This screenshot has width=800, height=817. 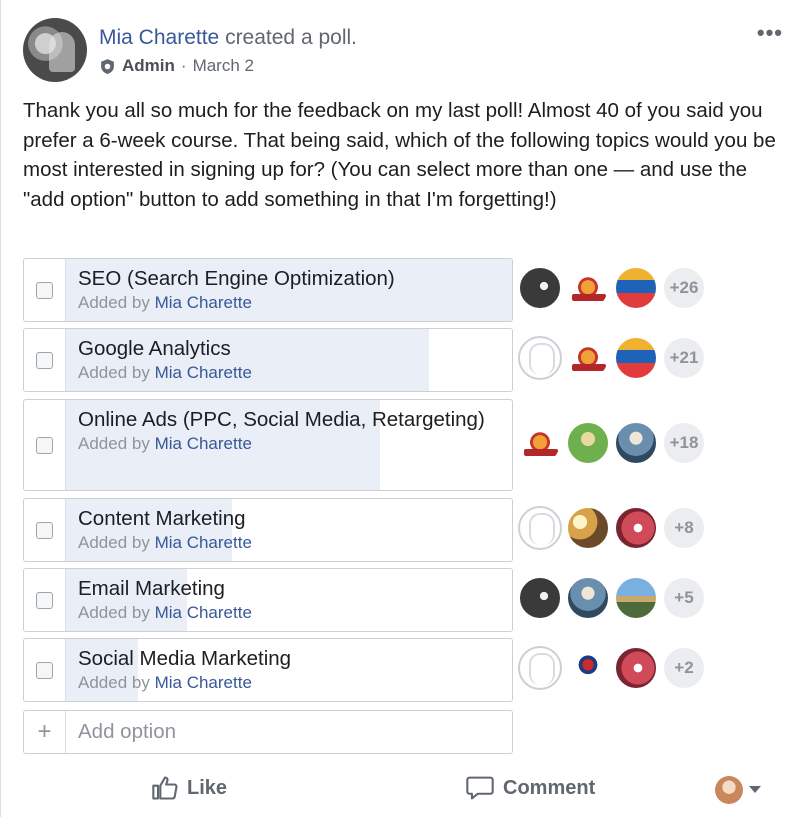 I want to click on more-voters-count: +21, so click(x=684, y=358).